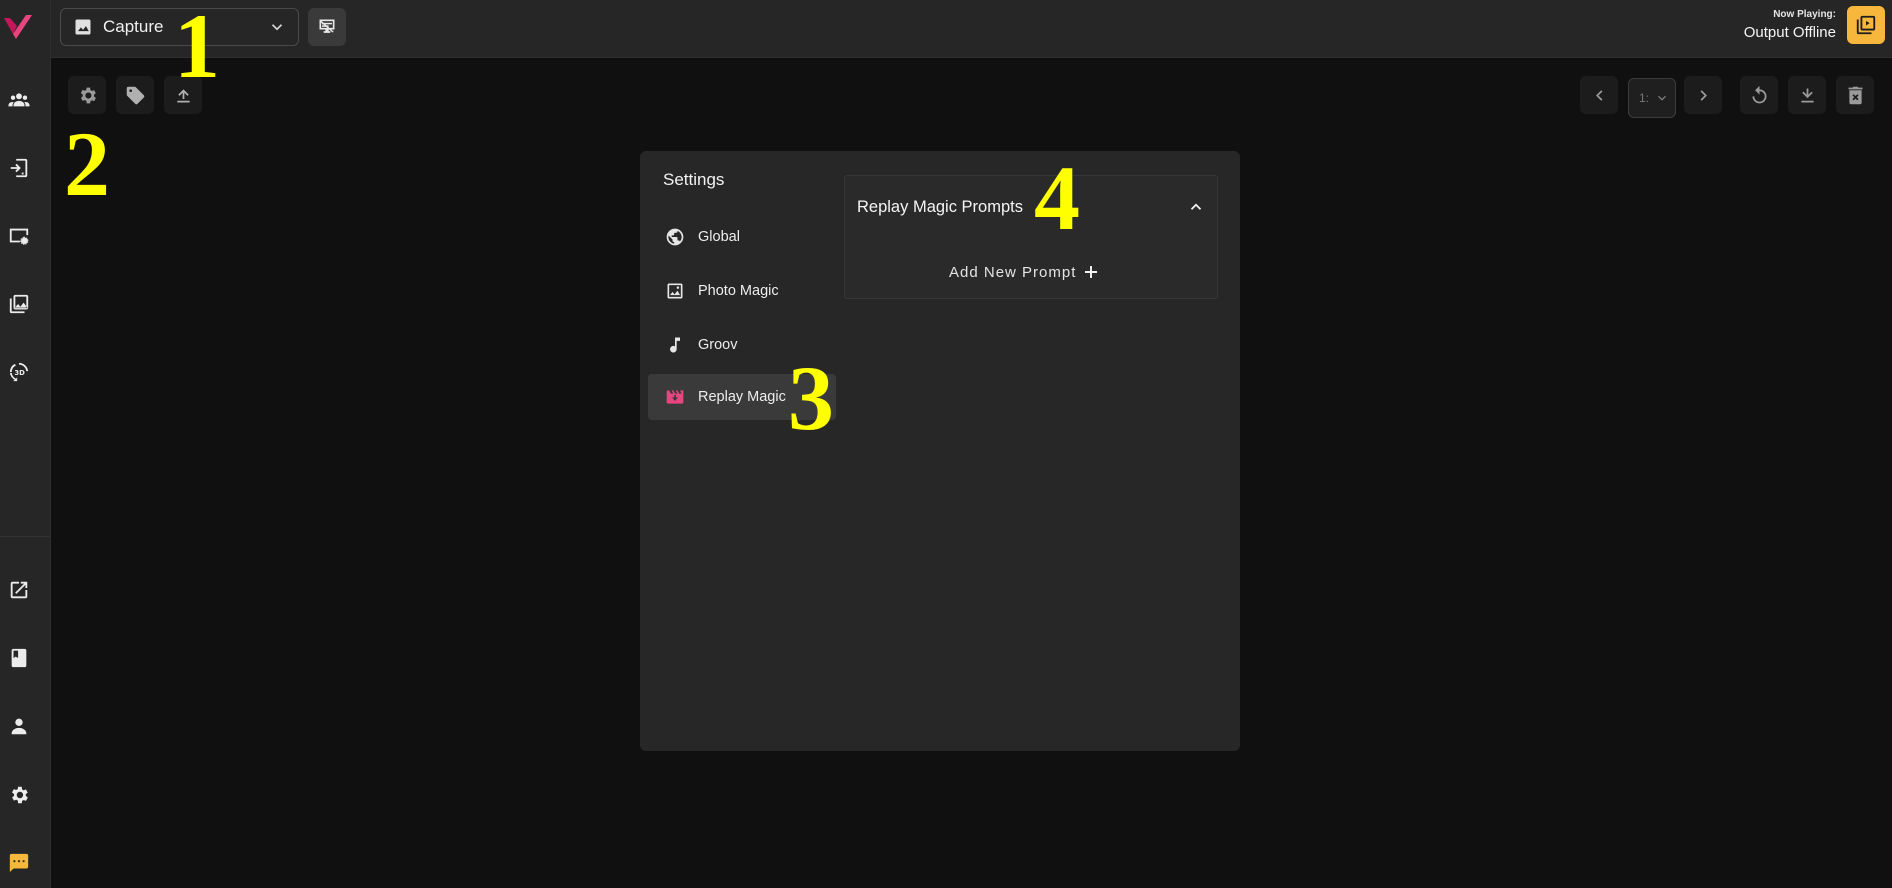 The image size is (1892, 888). I want to click on 3d-rotate-icon: 3D, so click(19, 372).